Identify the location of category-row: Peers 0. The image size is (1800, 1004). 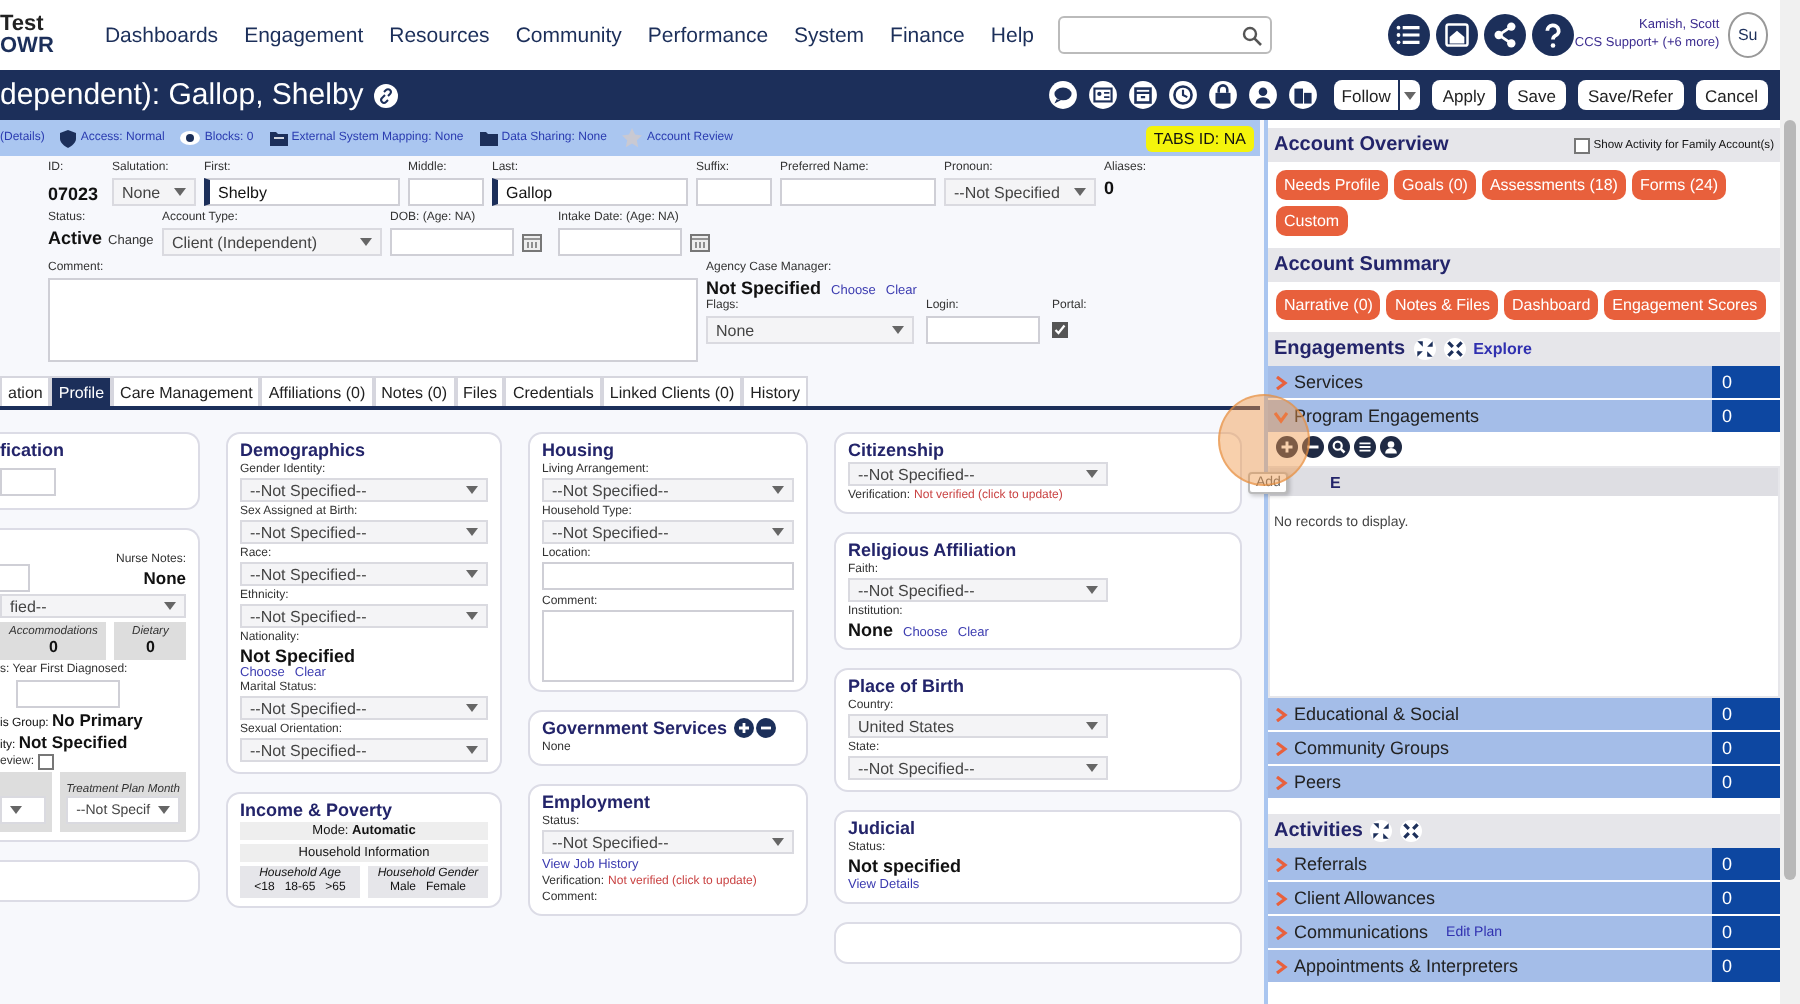
(1524, 782).